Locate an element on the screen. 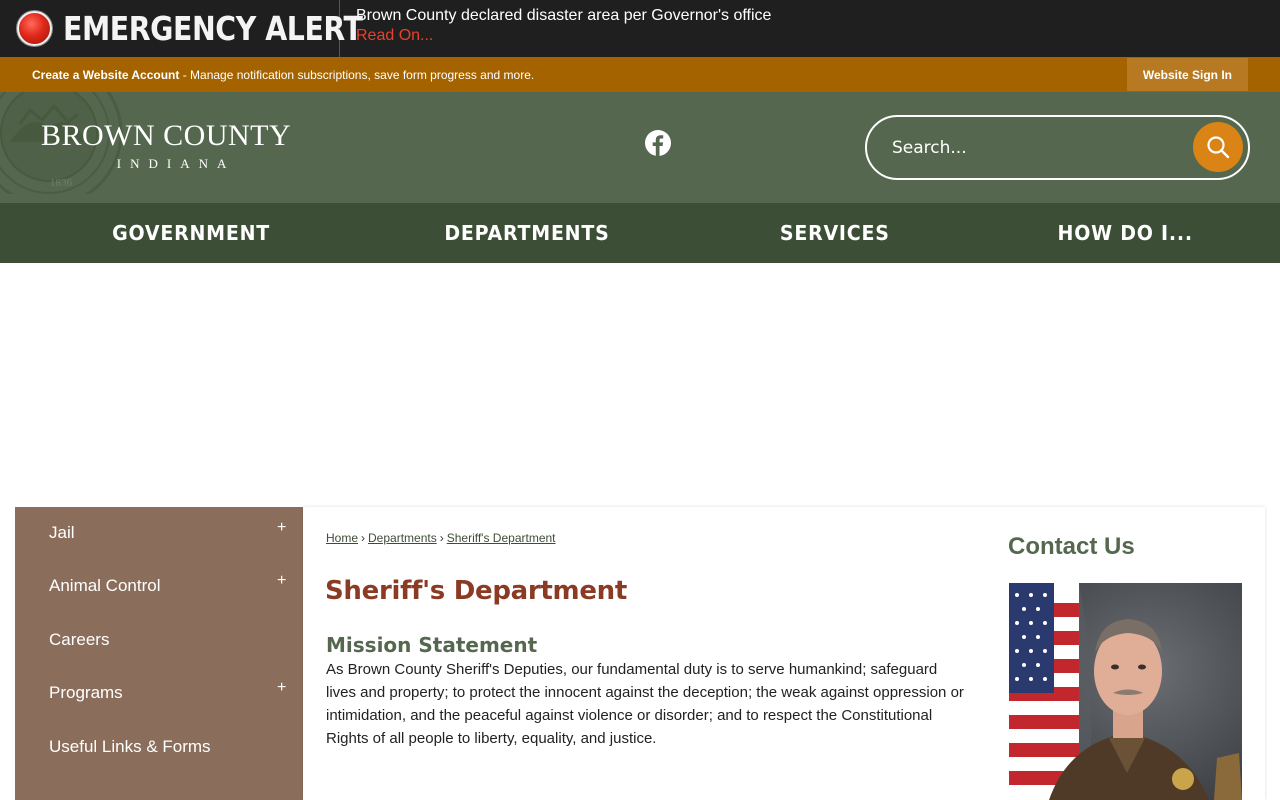 Image resolution: width=1280 pixels, height=800 pixels. sidebar-item-label: Animal Control is located at coordinates (105, 585).